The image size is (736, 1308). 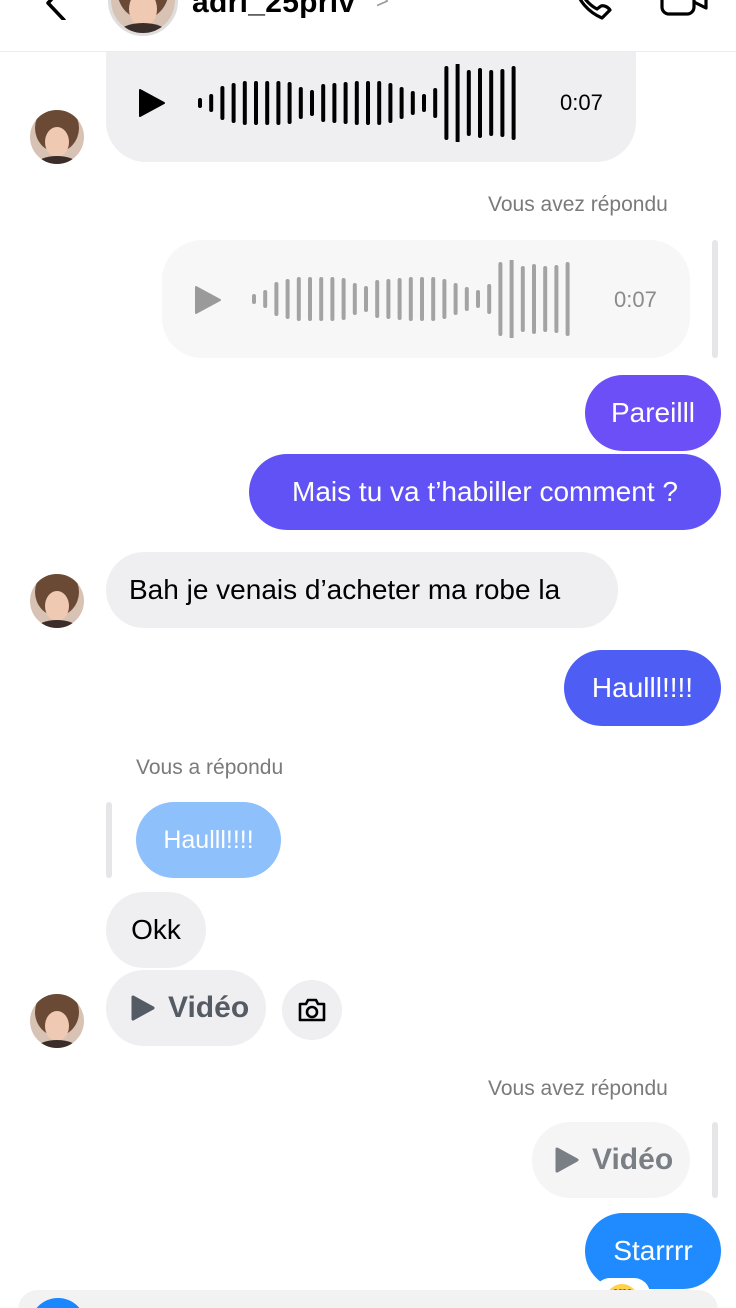 What do you see at coordinates (210, 767) in the screenshot?
I see `reply-note: Vous a répondu` at bounding box center [210, 767].